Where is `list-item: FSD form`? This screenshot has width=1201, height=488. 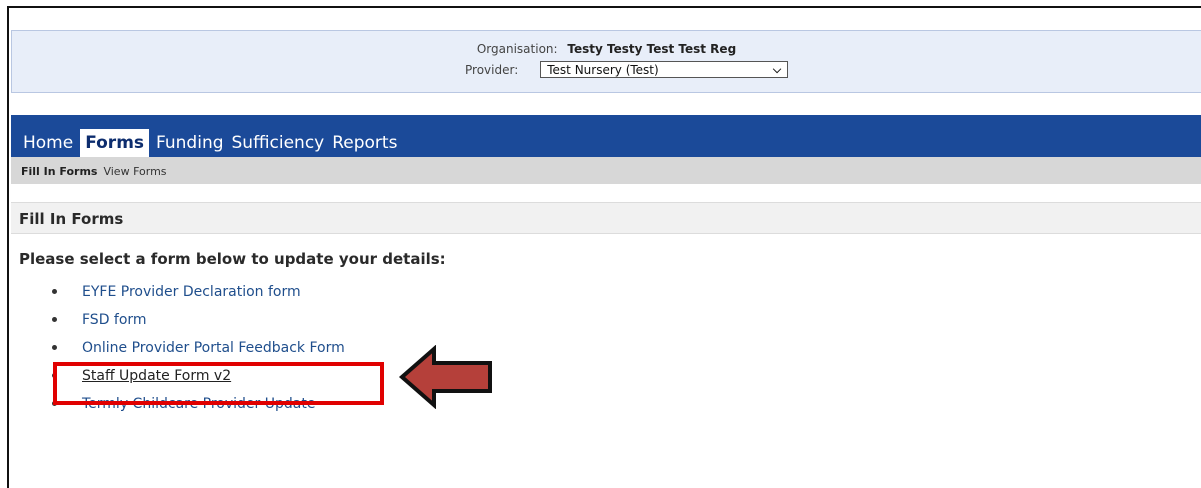
list-item: FSD form is located at coordinates (198, 324).